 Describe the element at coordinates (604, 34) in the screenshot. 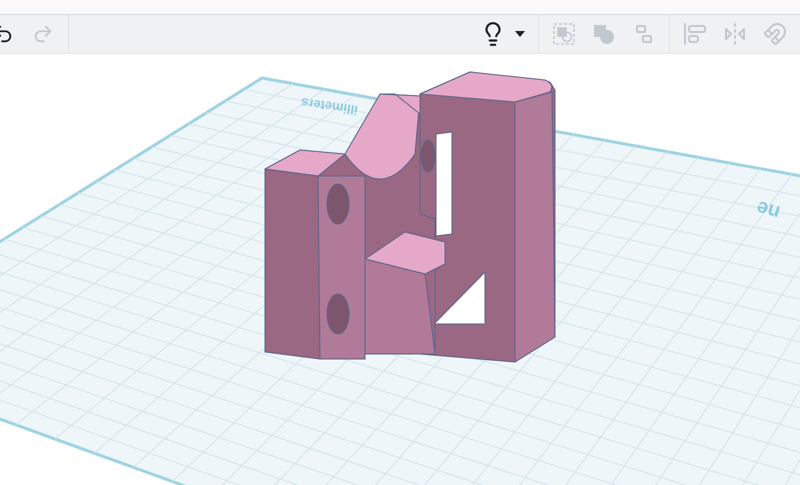

I see `shapes-icon` at that location.